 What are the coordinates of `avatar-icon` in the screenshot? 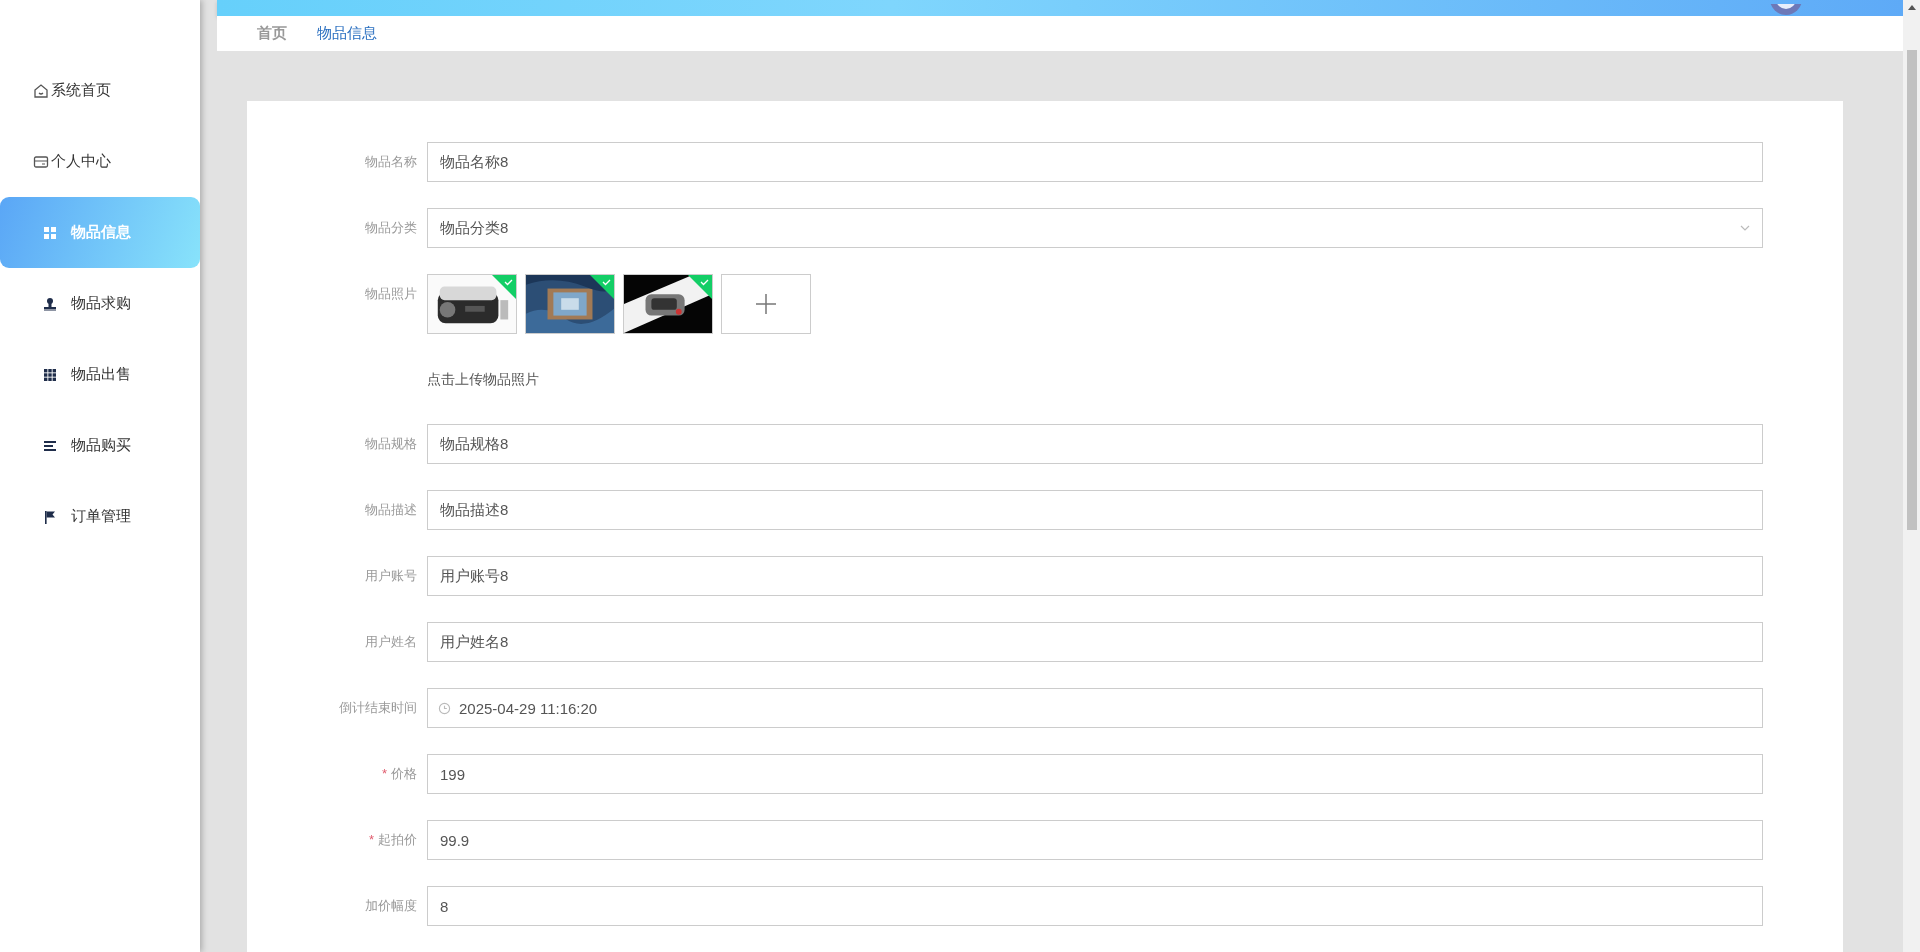 It's located at (1786, 9).